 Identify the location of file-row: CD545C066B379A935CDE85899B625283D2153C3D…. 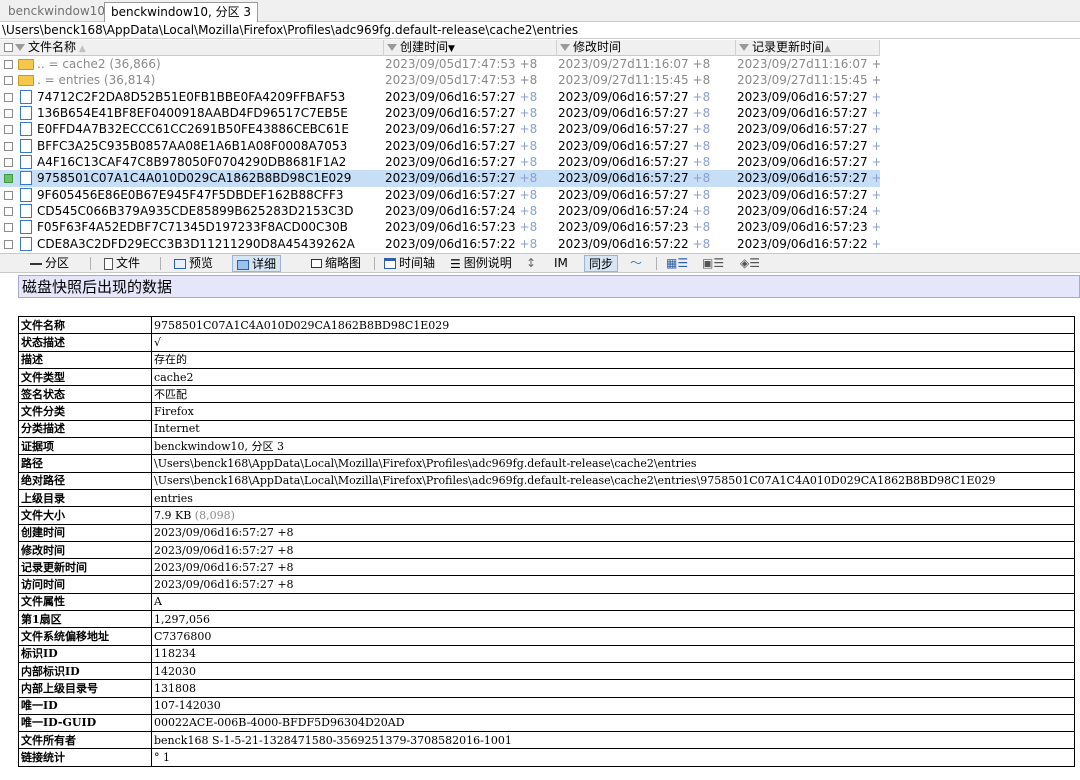
(440, 211).